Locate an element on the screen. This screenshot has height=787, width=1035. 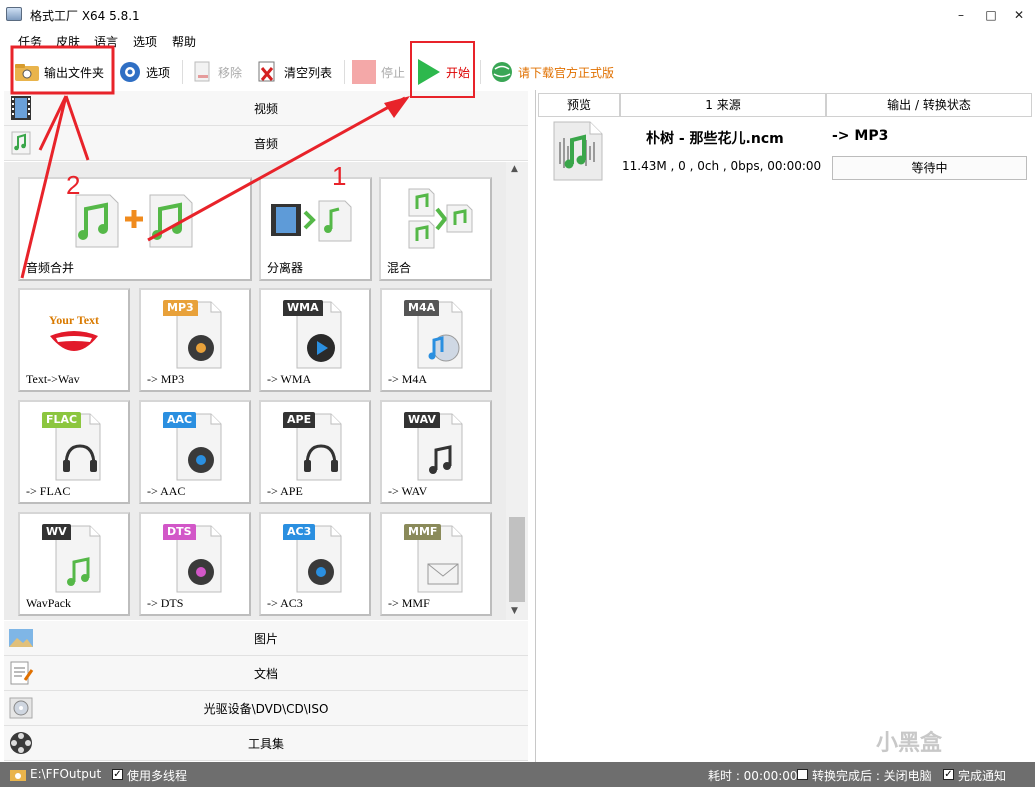
tile-audio-merge-label: 音频合并 is located at coordinates (50, 268).